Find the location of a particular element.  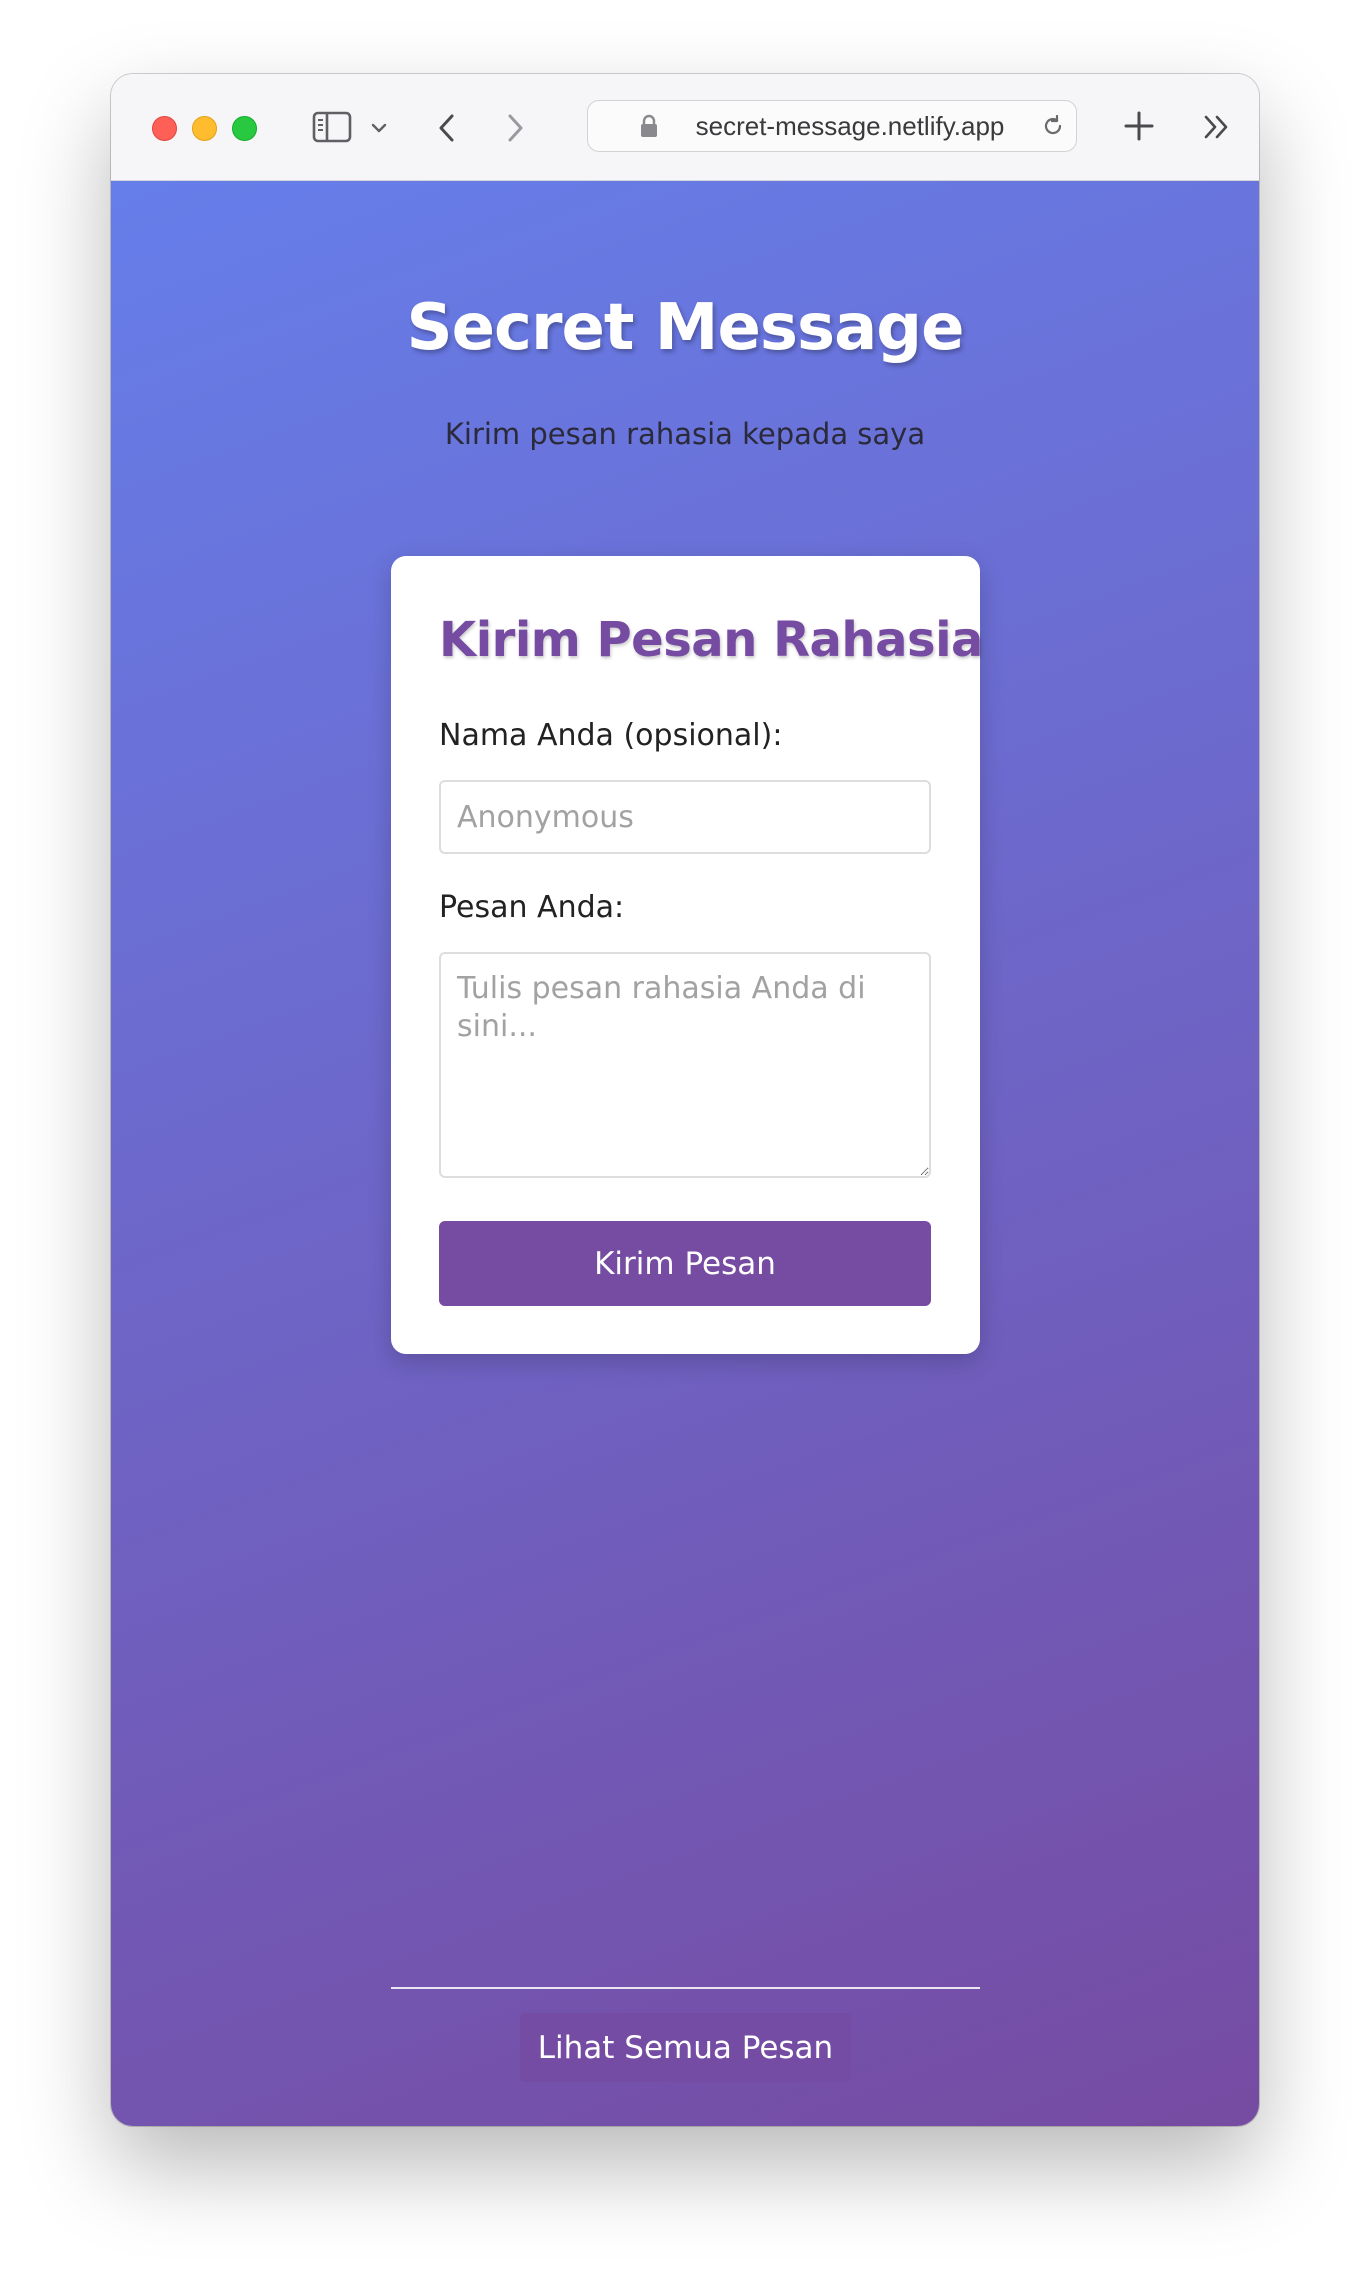

address-bar: secret-message.netlify.app is located at coordinates (832, 126).